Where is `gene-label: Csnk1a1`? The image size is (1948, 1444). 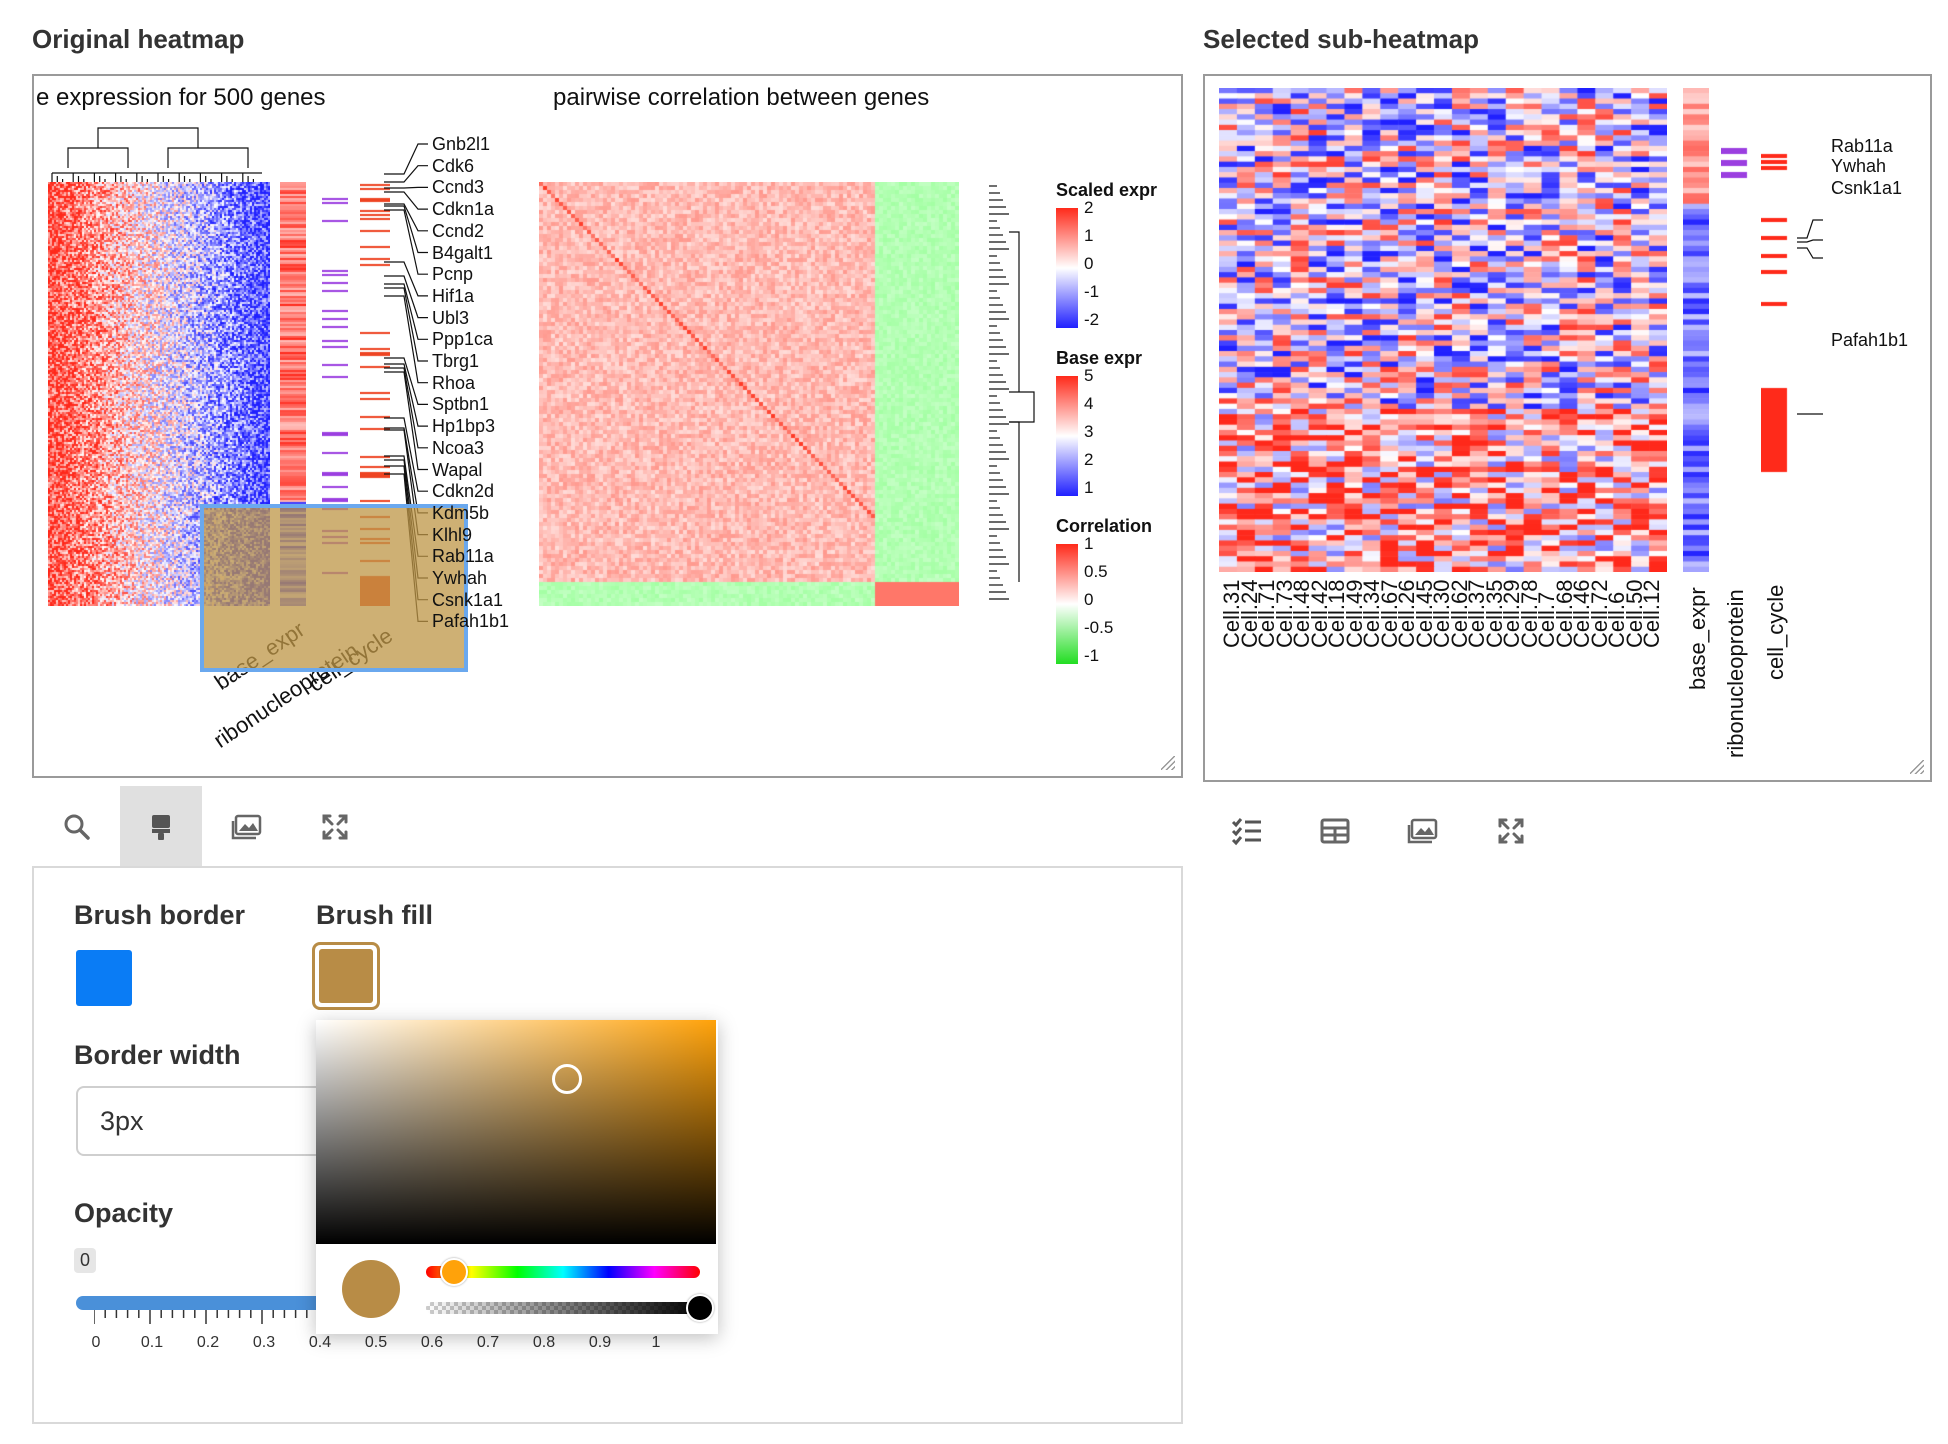
gene-label: Csnk1a1 is located at coordinates (468, 599).